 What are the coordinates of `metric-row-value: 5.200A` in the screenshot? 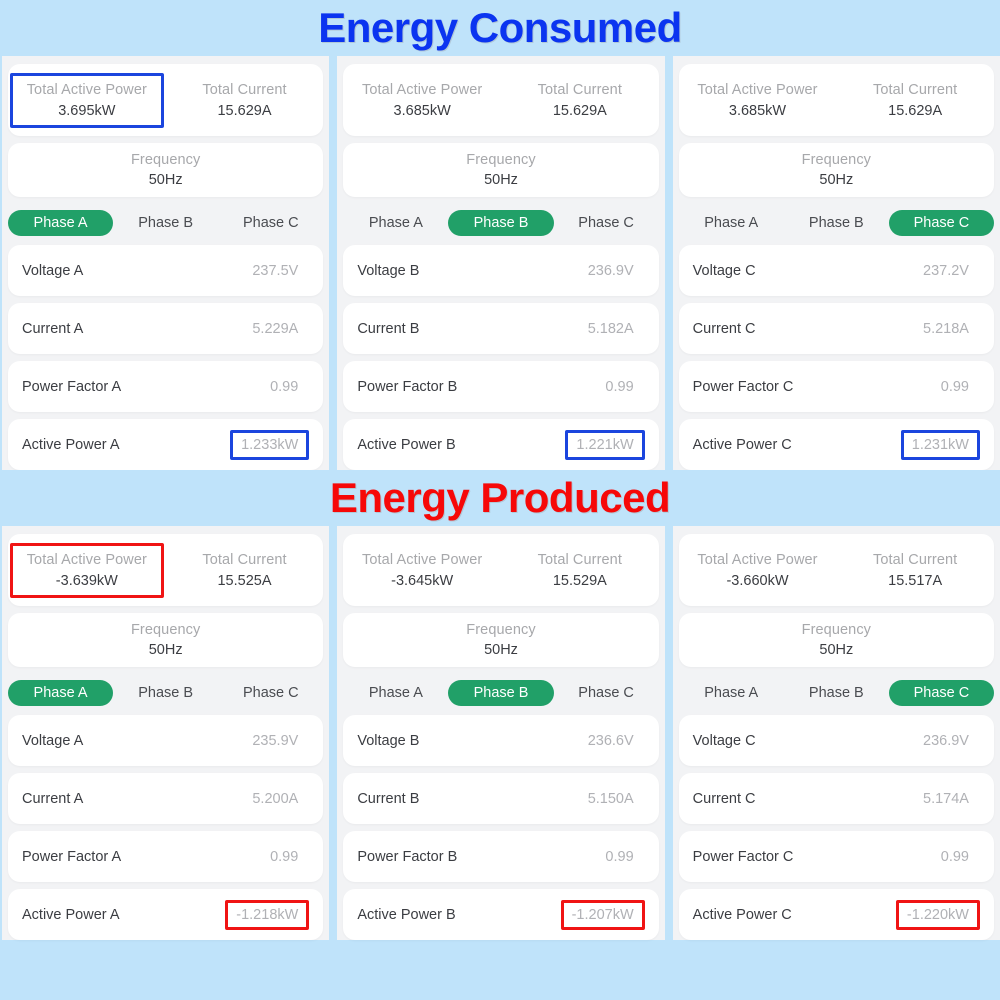 It's located at (275, 798).